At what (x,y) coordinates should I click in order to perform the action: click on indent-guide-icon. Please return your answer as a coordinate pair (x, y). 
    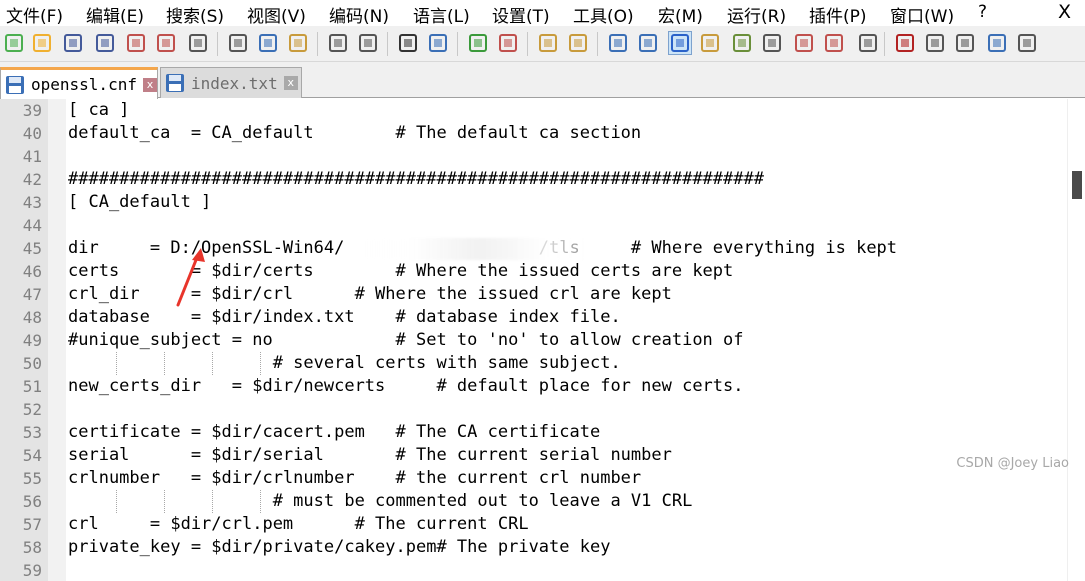
    Looking at the image, I should click on (680, 43).